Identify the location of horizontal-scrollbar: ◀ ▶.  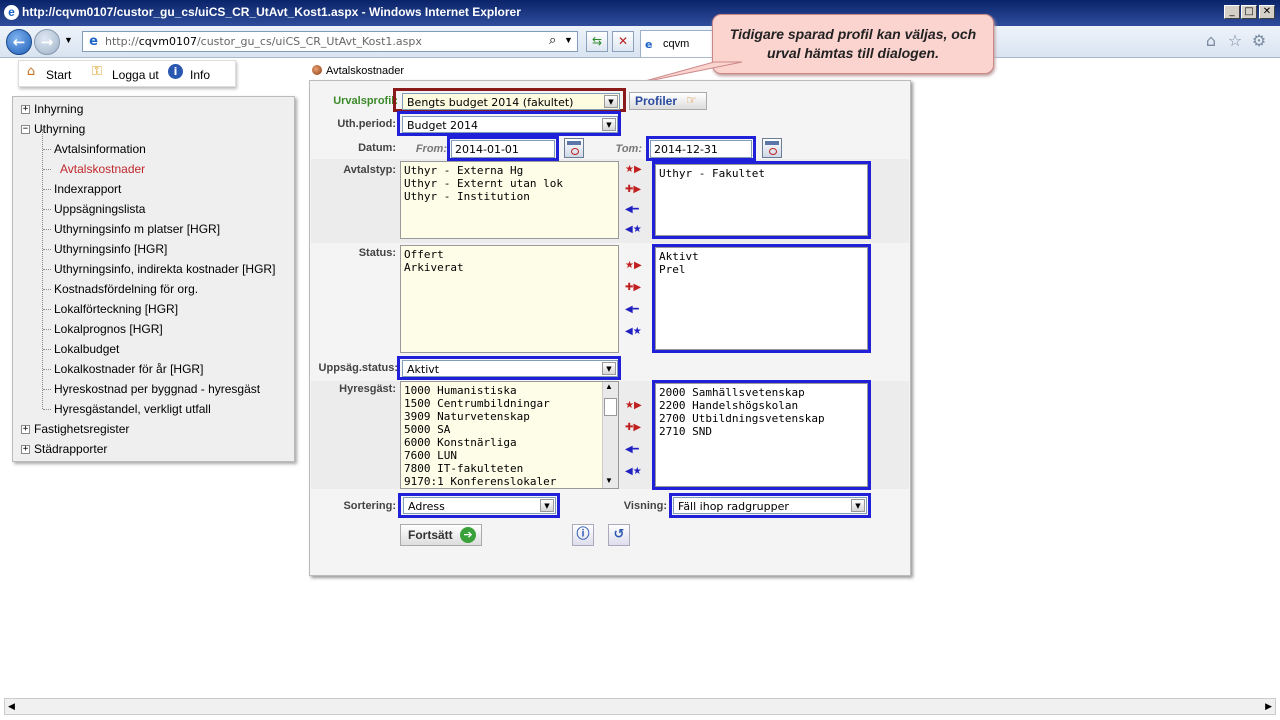
(640, 706).